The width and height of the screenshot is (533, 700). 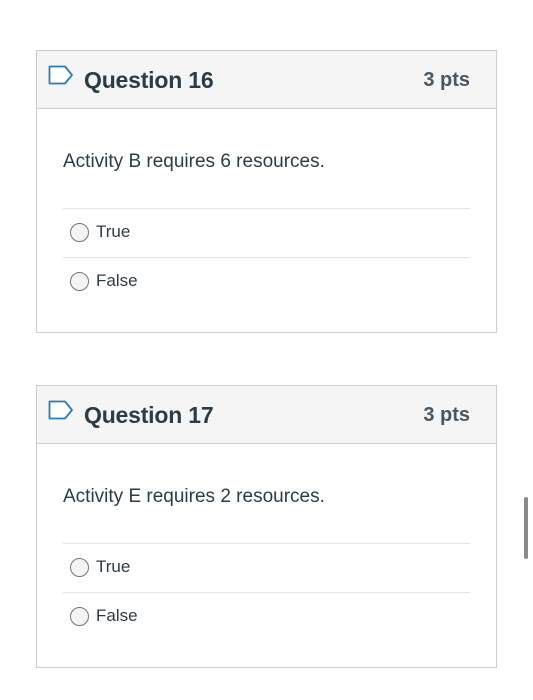 I want to click on question-header: Question 17 3 pts, so click(x=266, y=415).